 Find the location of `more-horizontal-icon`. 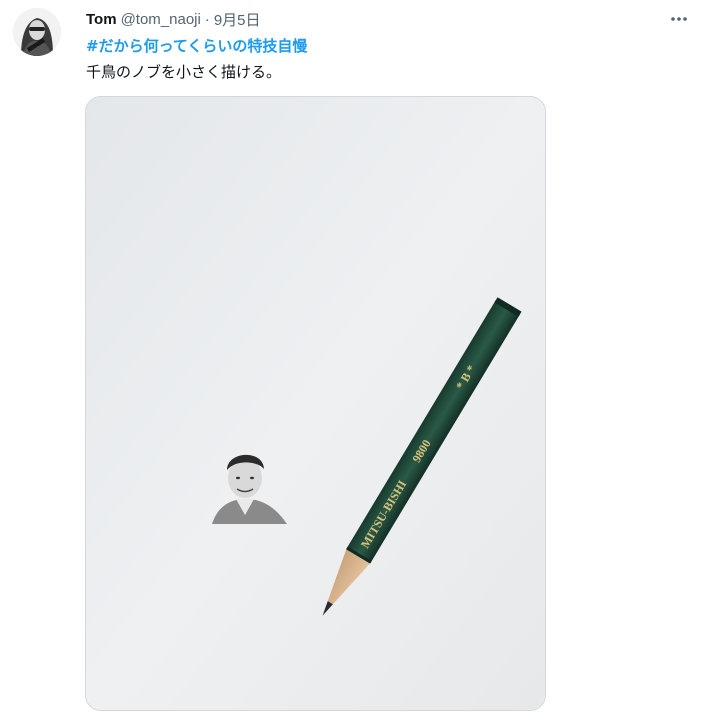

more-horizontal-icon is located at coordinates (679, 19).